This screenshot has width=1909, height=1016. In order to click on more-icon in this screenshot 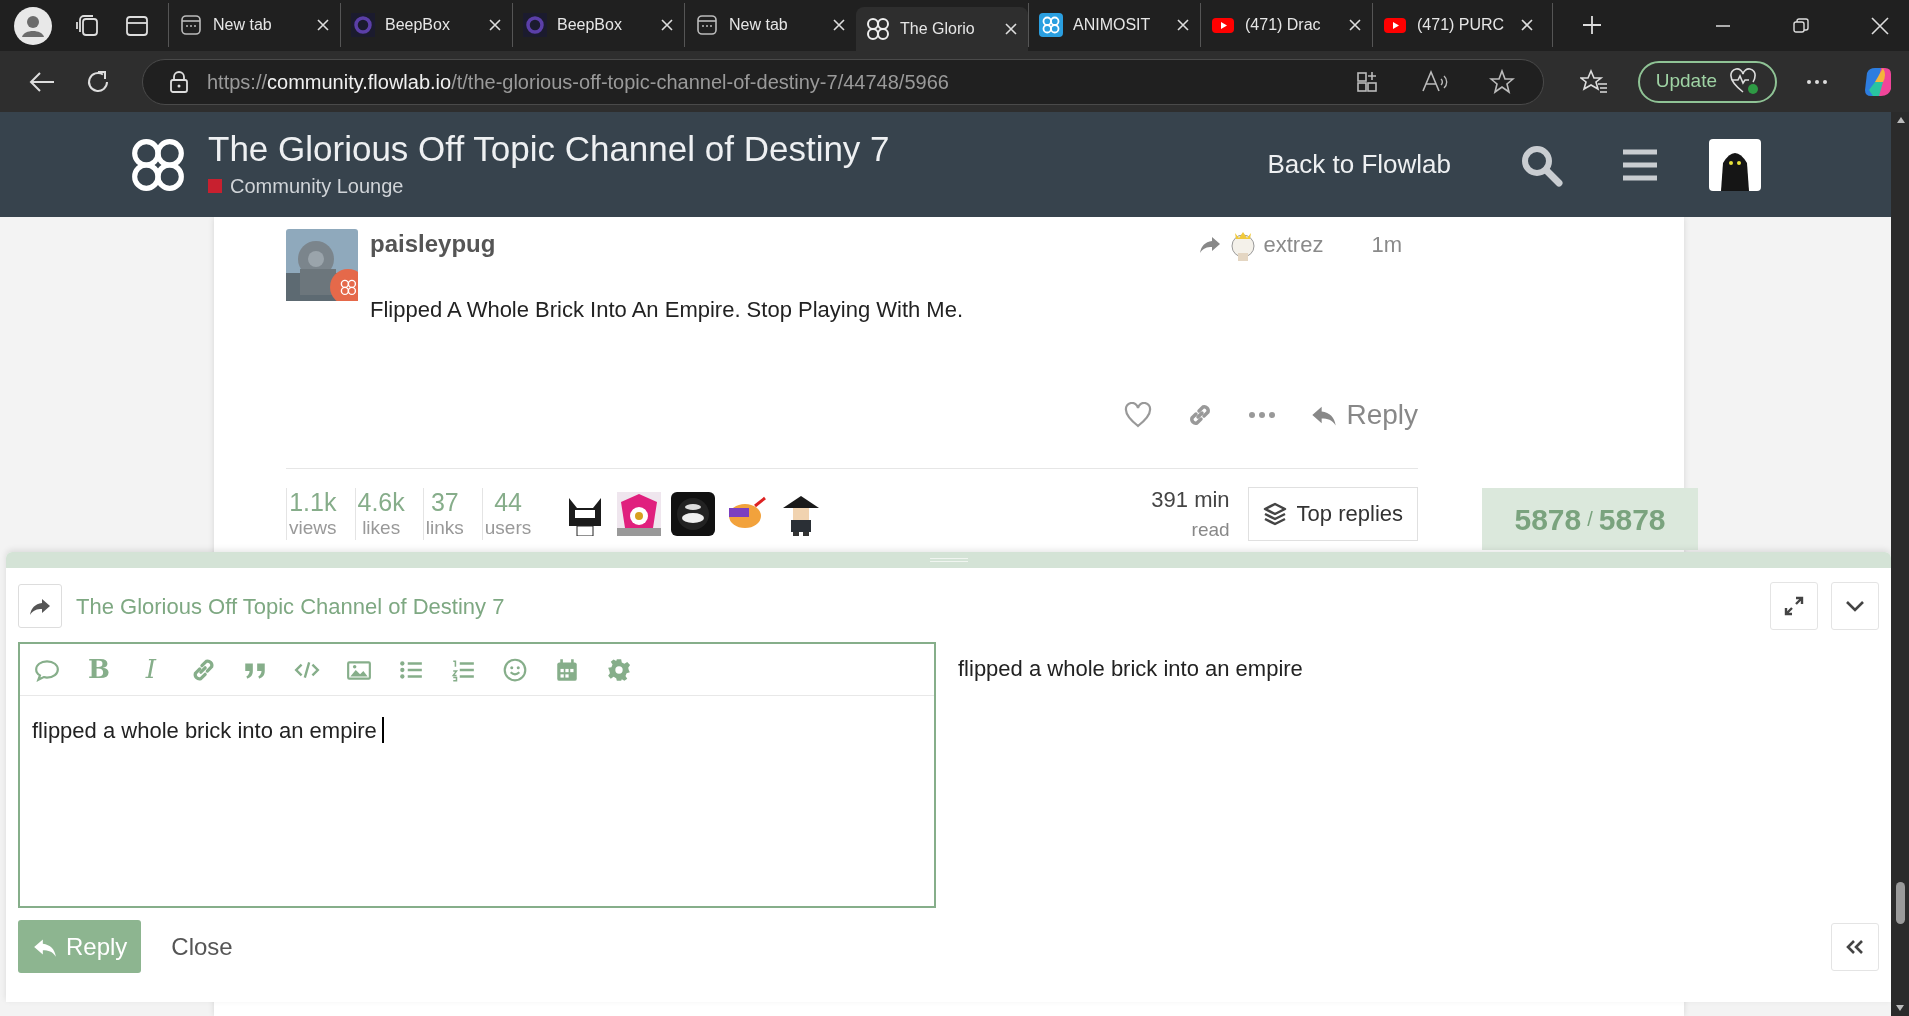, I will do `click(1817, 81)`.